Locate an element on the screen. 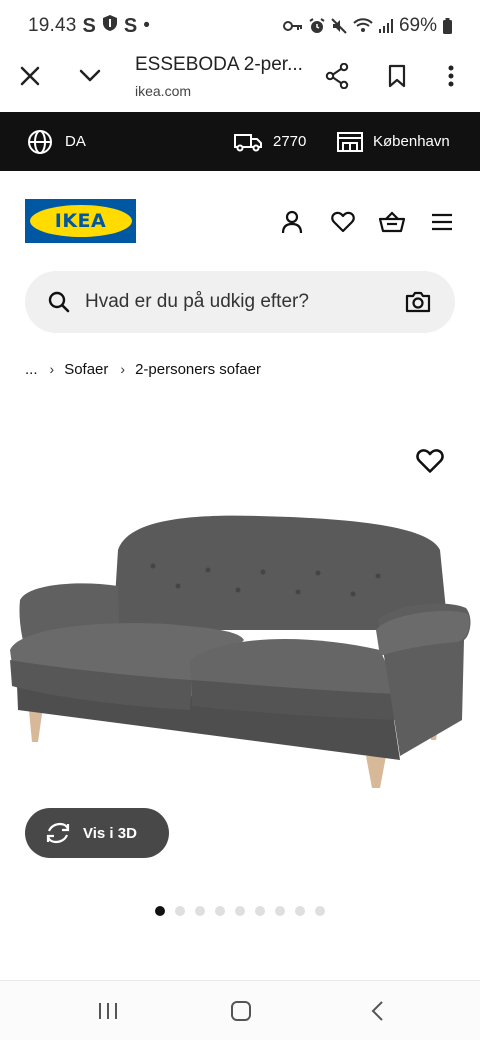 The image size is (480, 1040). alarm-icon is located at coordinates (317, 26).